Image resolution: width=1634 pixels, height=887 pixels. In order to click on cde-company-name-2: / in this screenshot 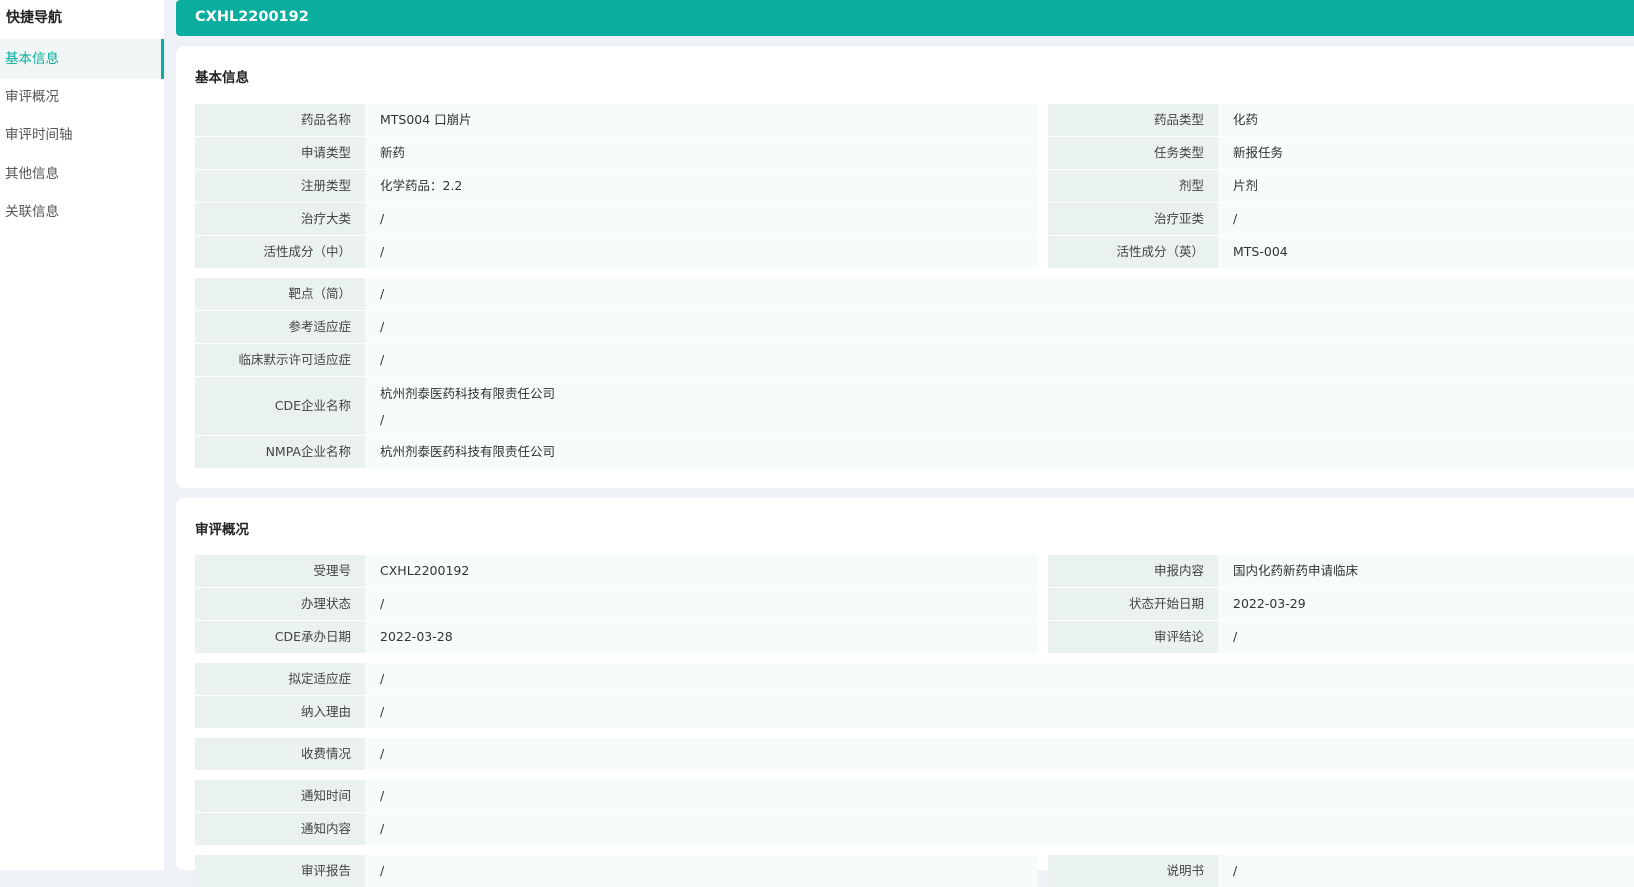, I will do `click(382, 419)`.